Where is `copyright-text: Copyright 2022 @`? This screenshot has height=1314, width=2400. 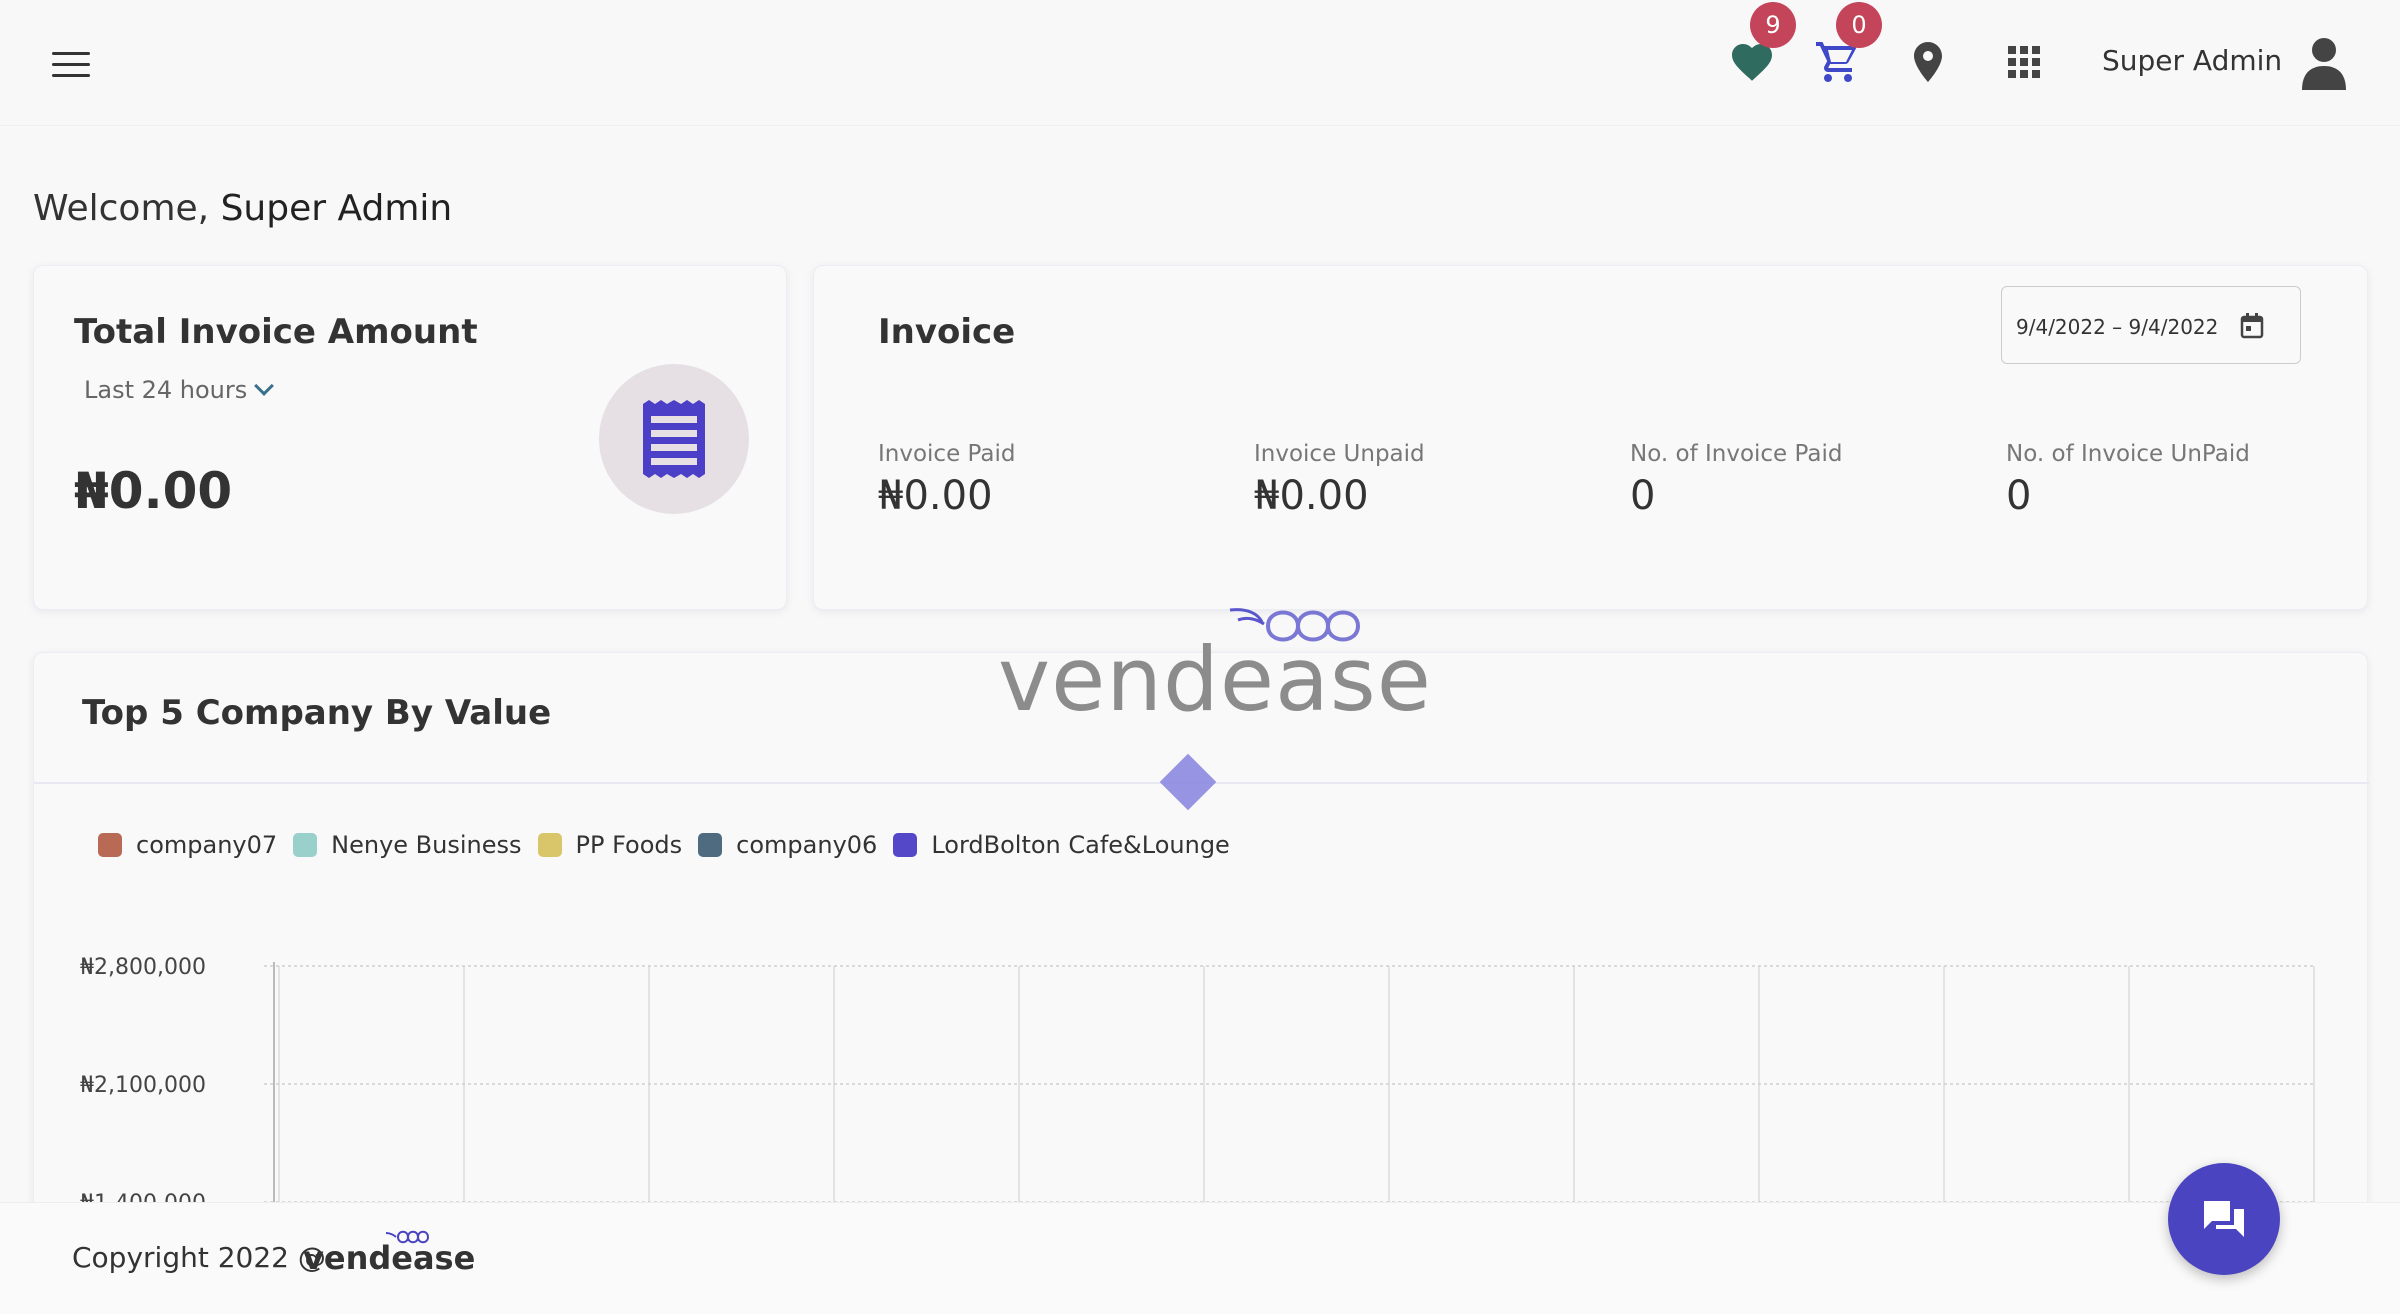 copyright-text: Copyright 2022 @ is located at coordinates (199, 1257).